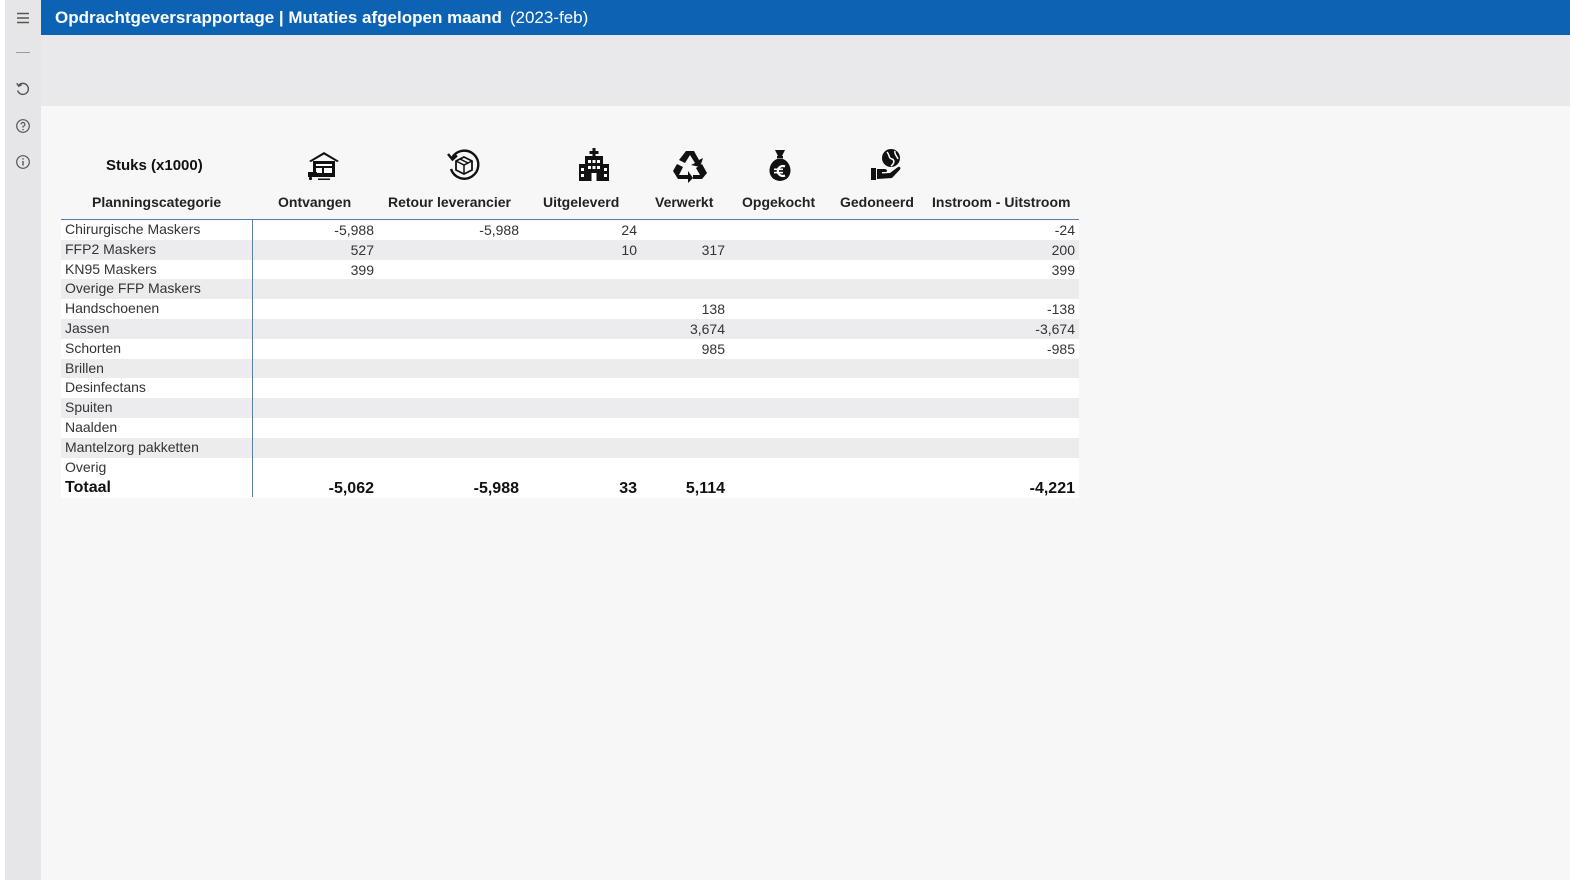  Describe the element at coordinates (105, 387) in the screenshot. I see `row-category: Desinfectans` at that location.